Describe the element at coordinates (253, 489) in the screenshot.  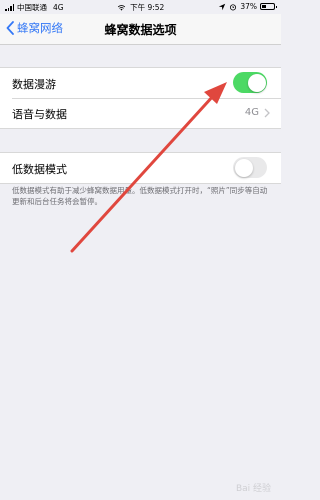
I see `watermark: Bai 经验` at that location.